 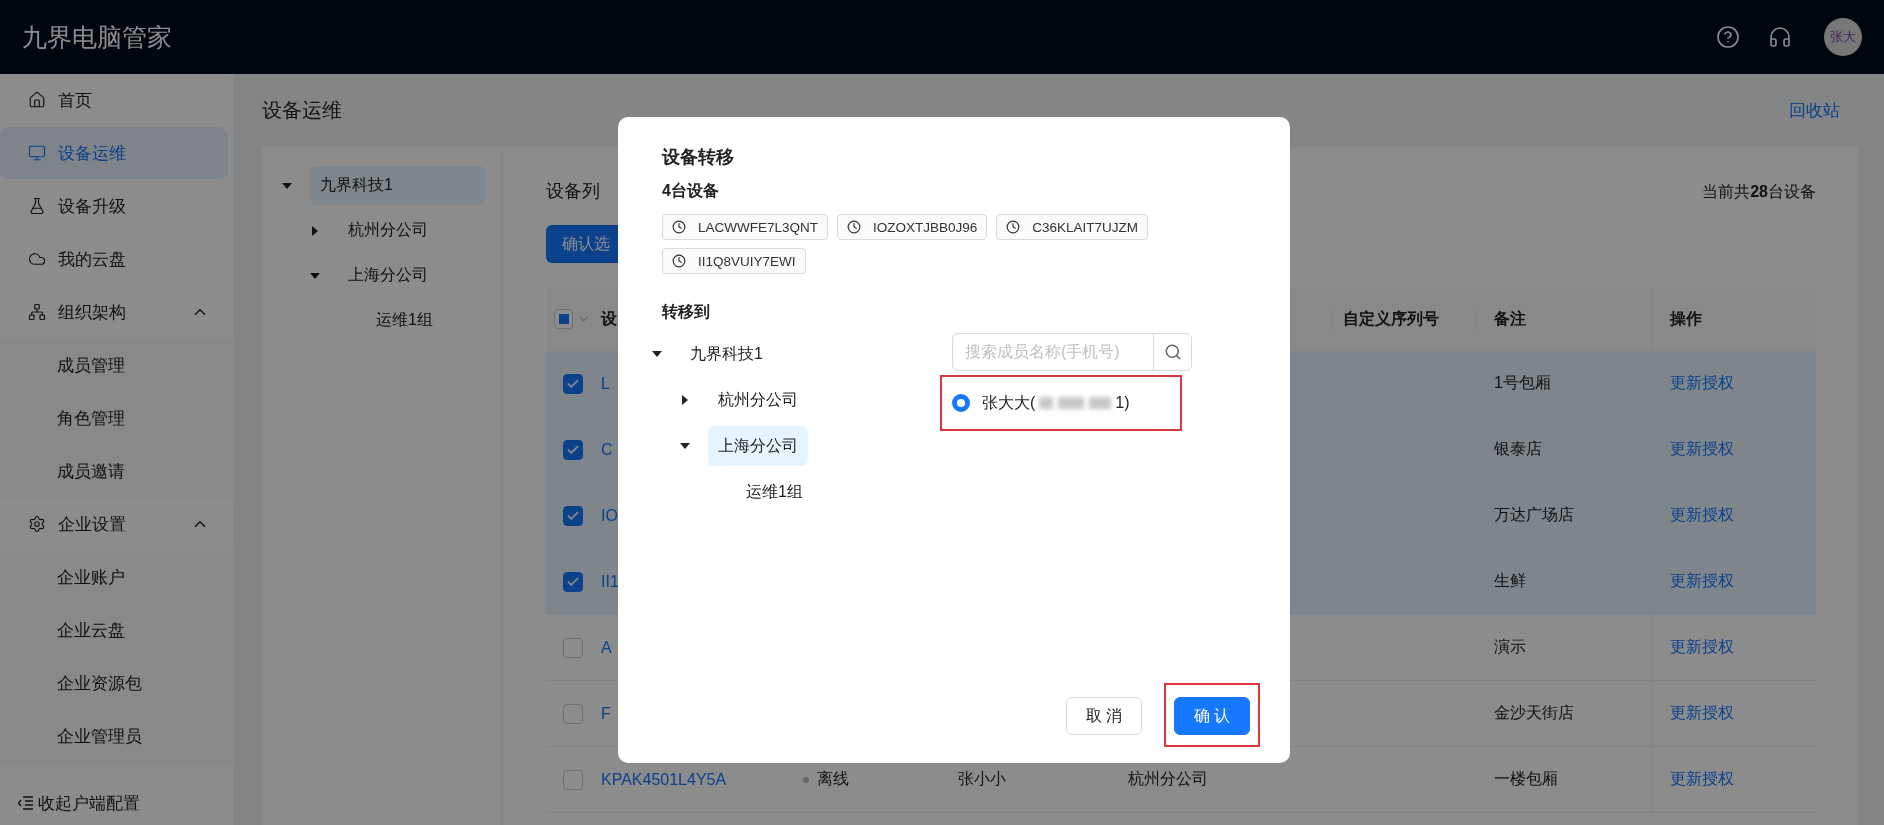 I want to click on sidebar-subitem: 角色管理, so click(x=116, y=418).